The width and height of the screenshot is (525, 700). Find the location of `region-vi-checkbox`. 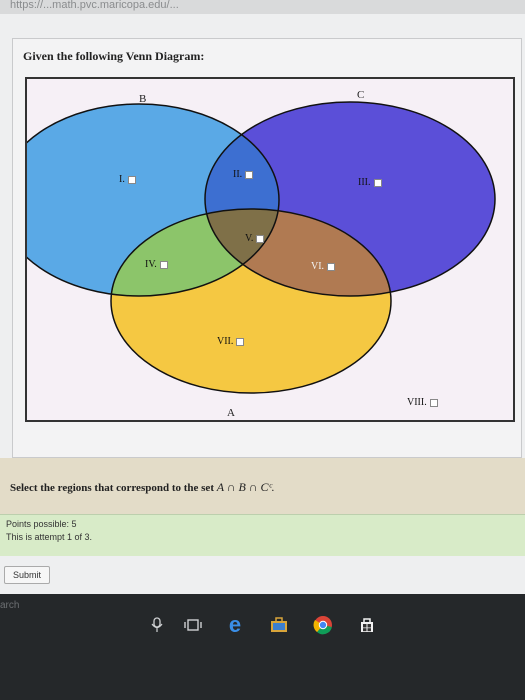

region-vi-checkbox is located at coordinates (331, 266).